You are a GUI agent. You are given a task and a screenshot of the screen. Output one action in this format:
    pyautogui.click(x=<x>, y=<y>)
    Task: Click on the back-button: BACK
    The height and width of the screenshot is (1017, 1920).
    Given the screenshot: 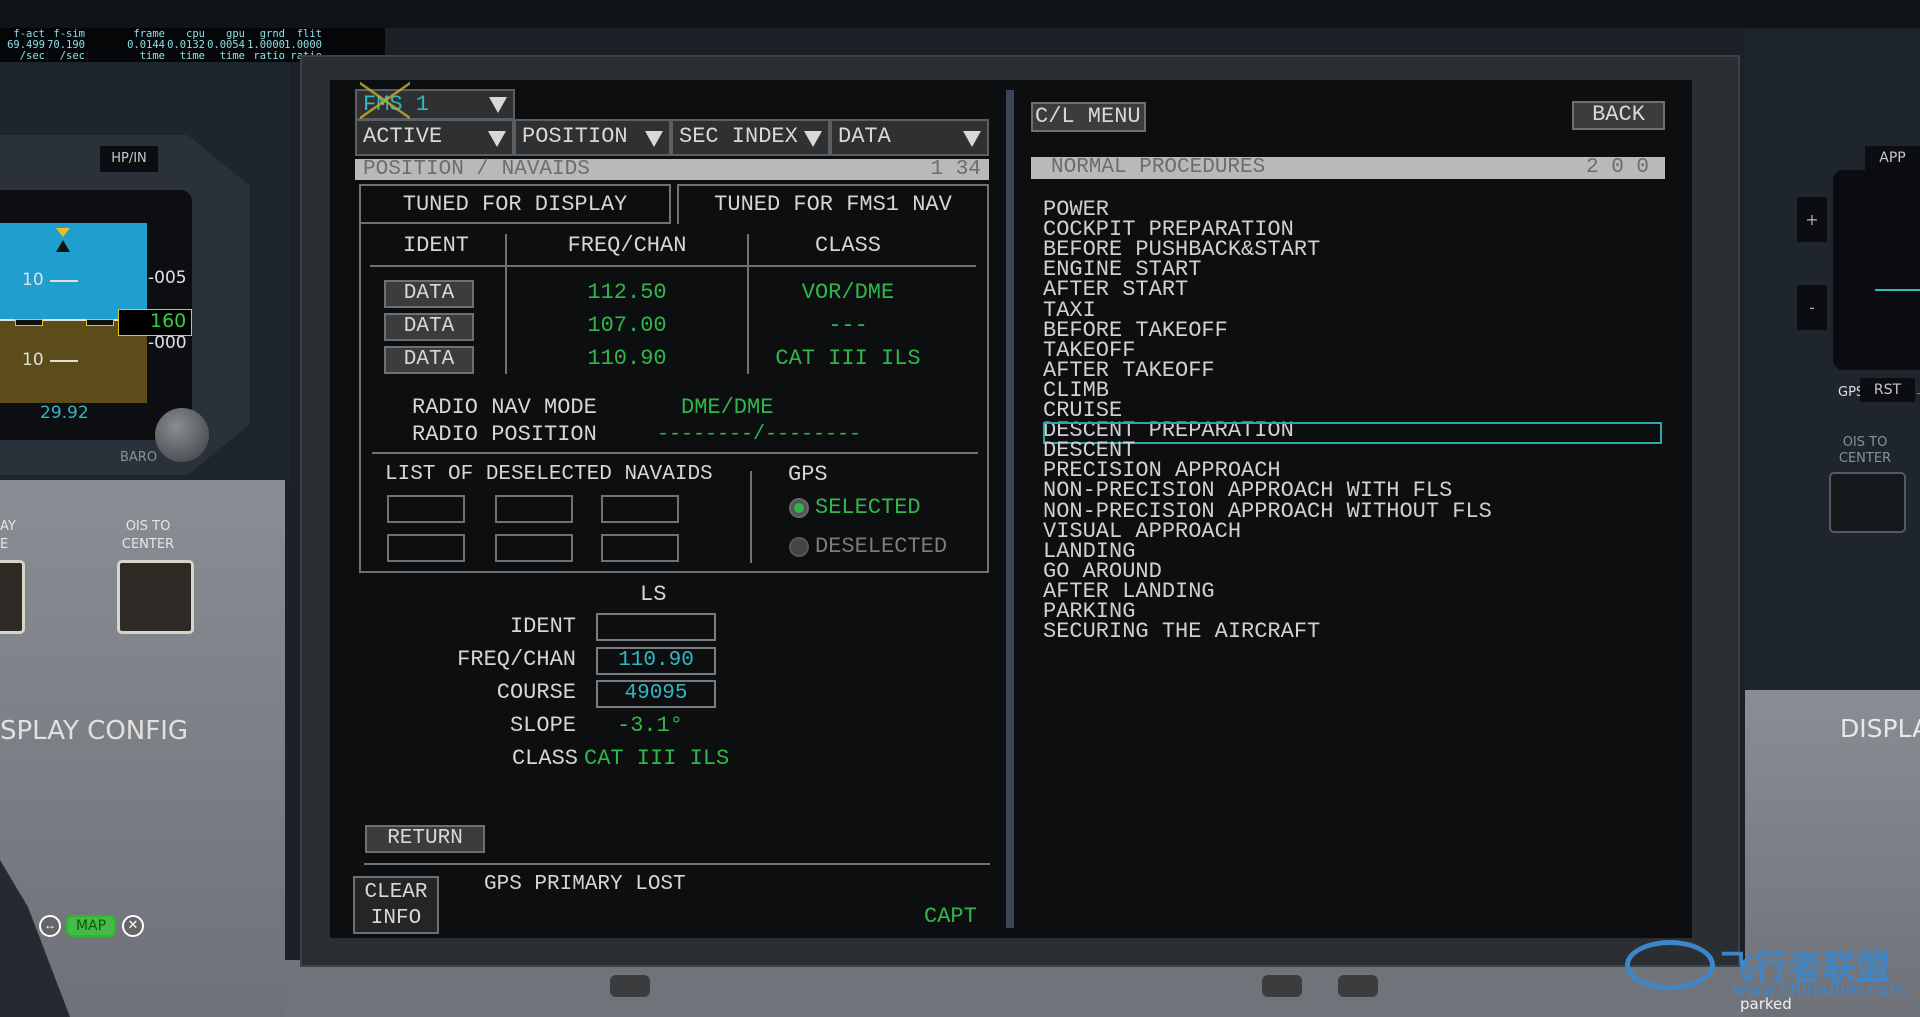 What is the action you would take?
    pyautogui.click(x=1618, y=115)
    